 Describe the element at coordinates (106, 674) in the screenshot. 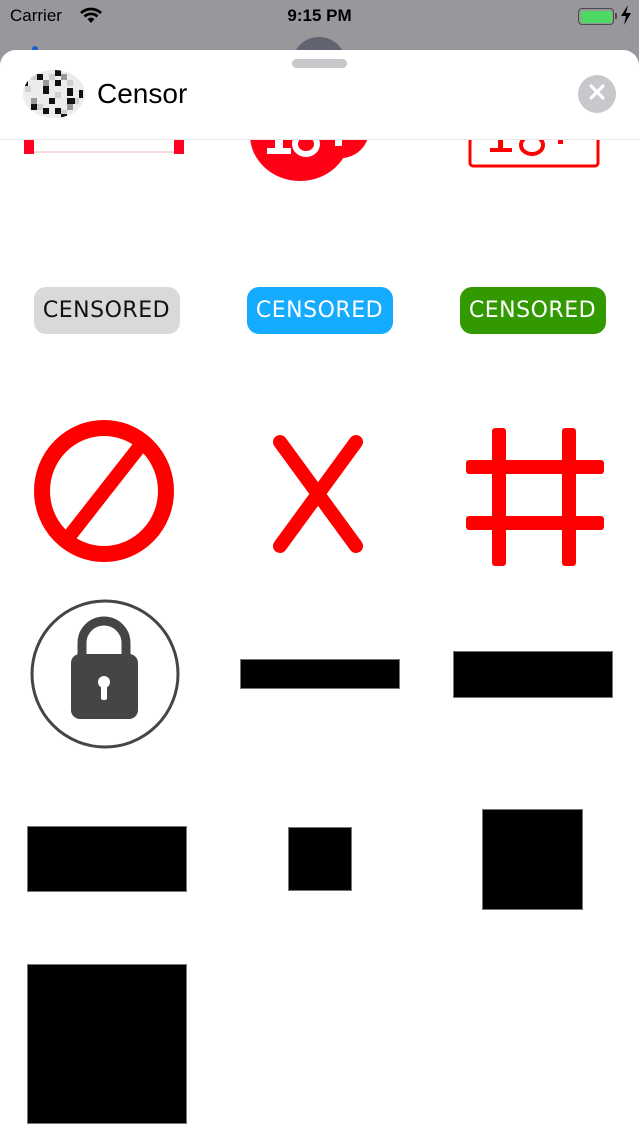

I see `padlock-circle-sticker` at that location.